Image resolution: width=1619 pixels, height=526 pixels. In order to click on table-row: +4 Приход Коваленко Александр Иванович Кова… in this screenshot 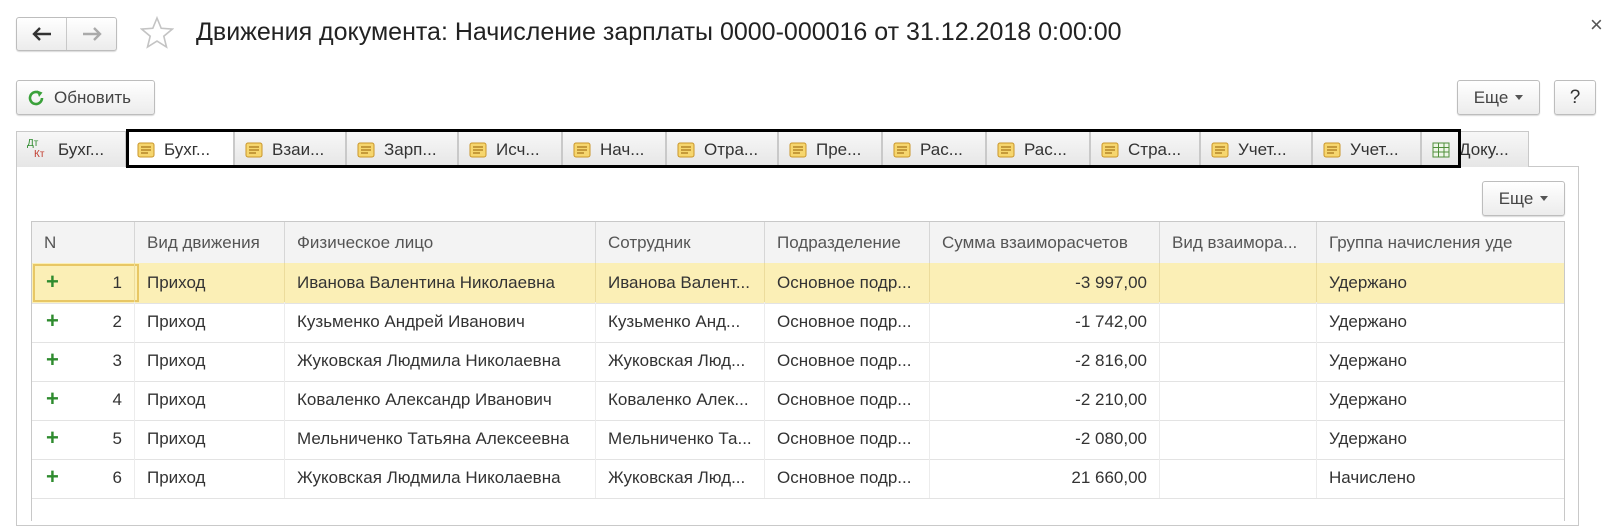, I will do `click(798, 400)`.